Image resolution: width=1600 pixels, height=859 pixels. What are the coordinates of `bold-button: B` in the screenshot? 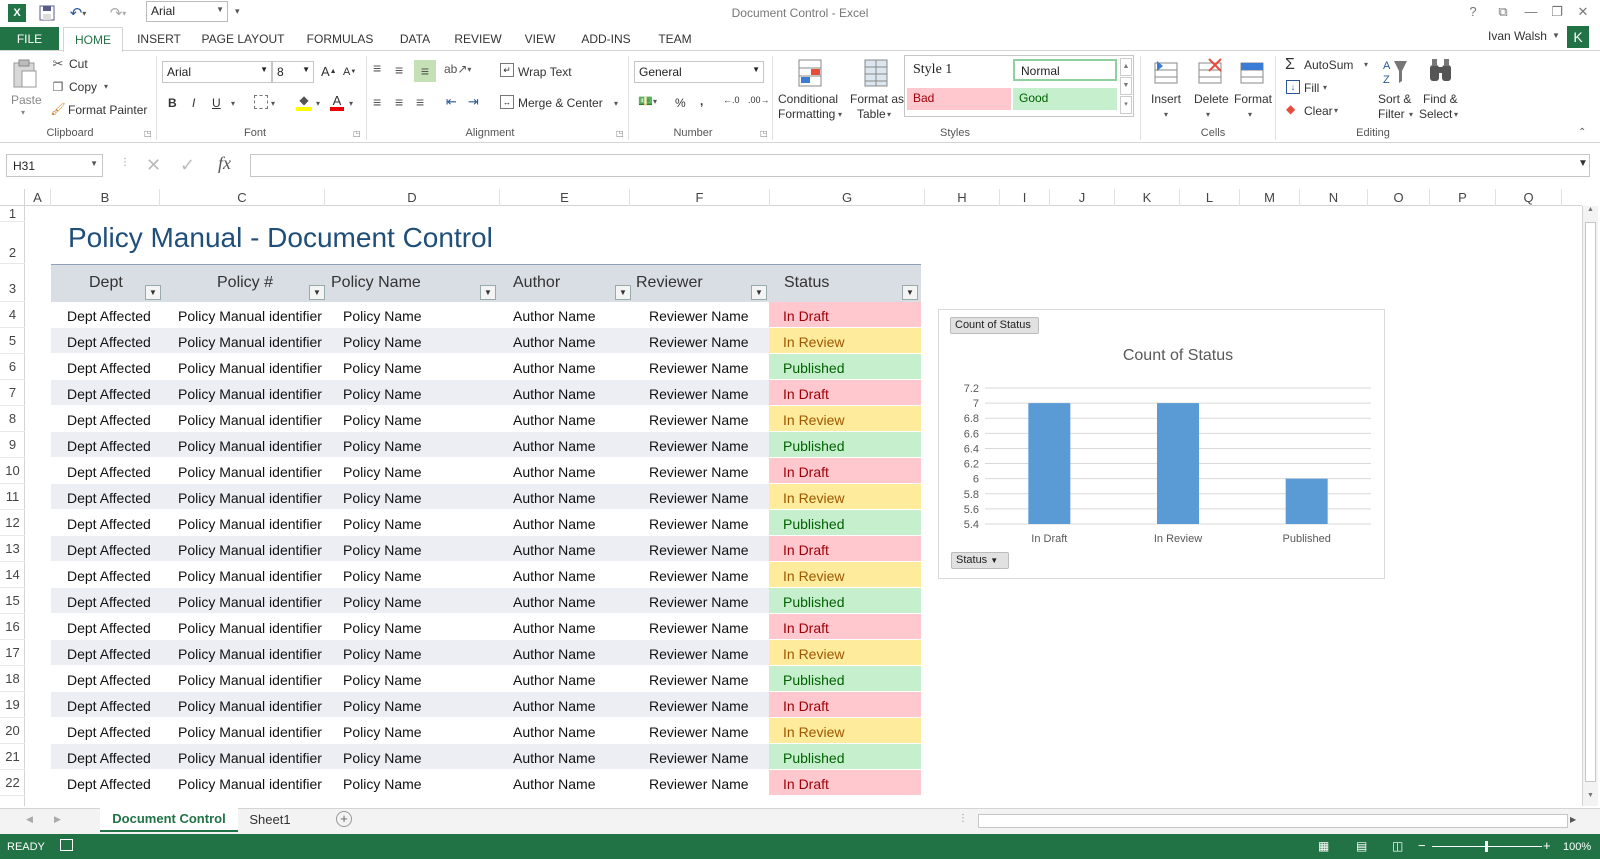 It's located at (172, 103).